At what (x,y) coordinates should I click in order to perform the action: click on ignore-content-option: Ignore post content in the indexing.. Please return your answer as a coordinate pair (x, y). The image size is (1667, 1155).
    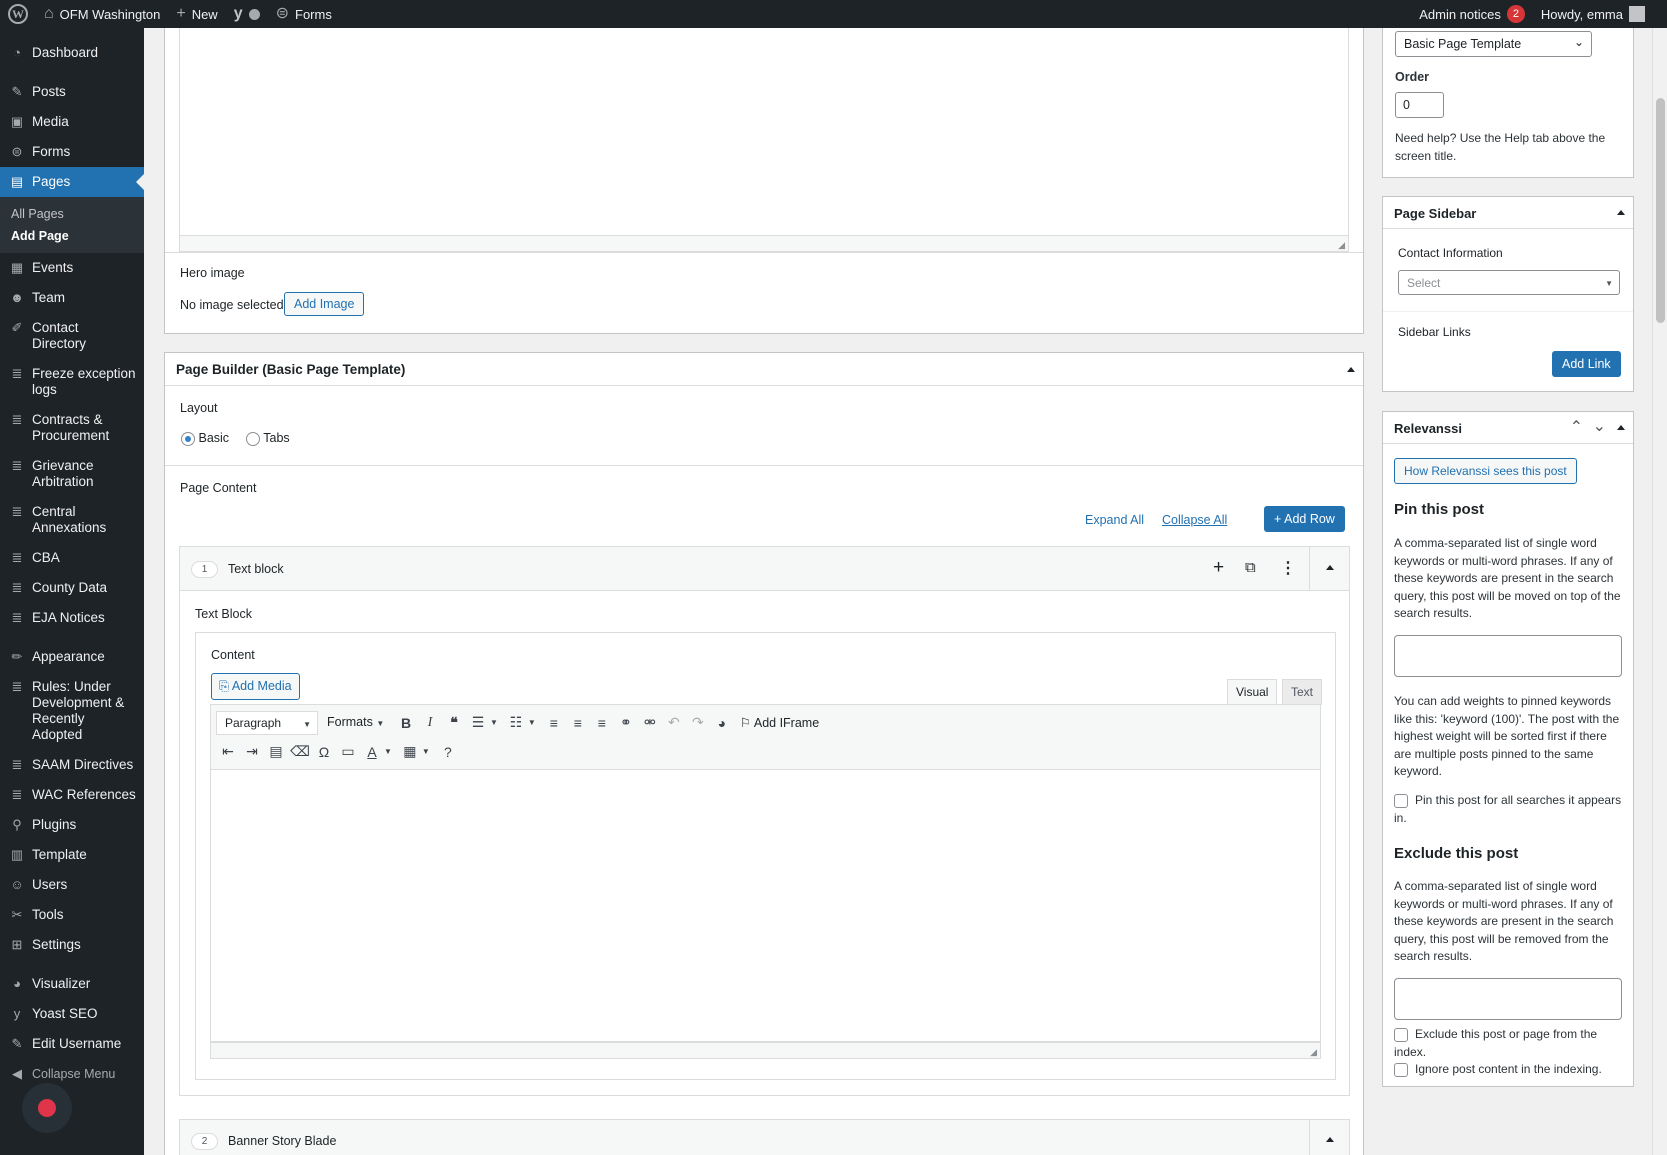
    Looking at the image, I should click on (1509, 1070).